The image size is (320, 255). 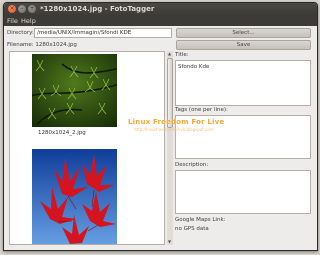 I want to click on watermark-title: Linux Freedom For Live, so click(x=176, y=122).